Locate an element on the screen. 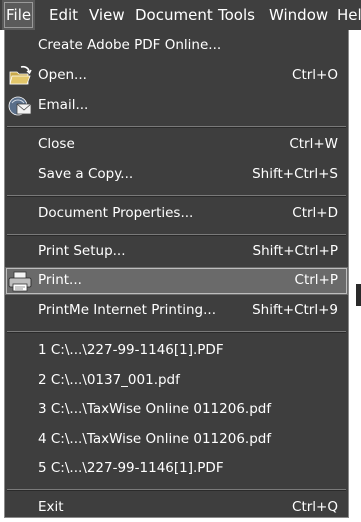 This screenshot has height=522, width=361. menu-item-save-a-copy: Save a Copy... Shift+Ctrl+S is located at coordinates (176, 175).